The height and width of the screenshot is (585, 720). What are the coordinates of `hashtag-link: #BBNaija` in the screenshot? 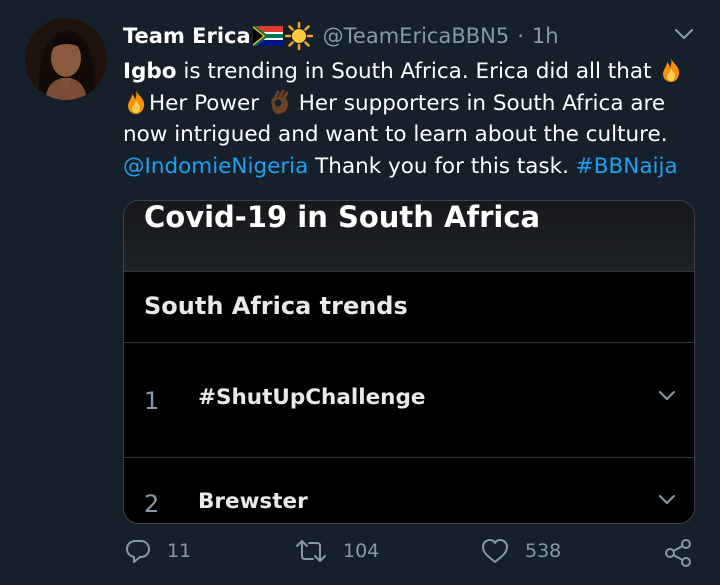 It's located at (627, 166).